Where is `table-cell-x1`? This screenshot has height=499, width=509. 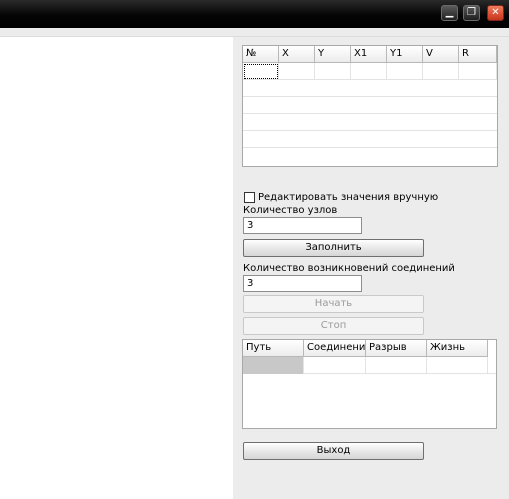
table-cell-x1 is located at coordinates (369, 71).